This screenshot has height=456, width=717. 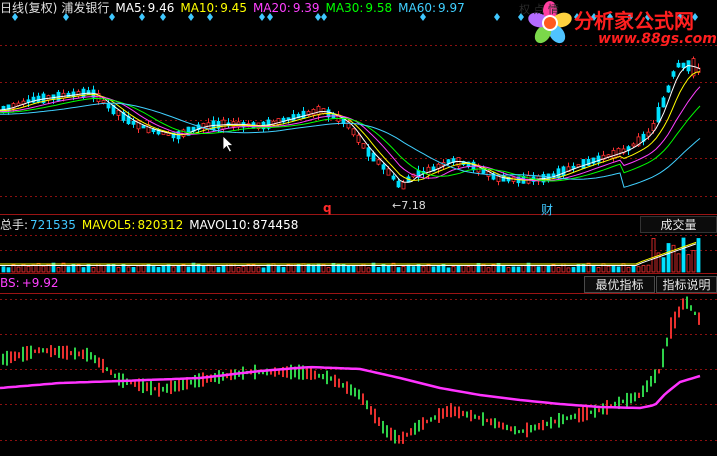 What do you see at coordinates (306, 8) in the screenshot?
I see `ma20-value: 9.39` at bounding box center [306, 8].